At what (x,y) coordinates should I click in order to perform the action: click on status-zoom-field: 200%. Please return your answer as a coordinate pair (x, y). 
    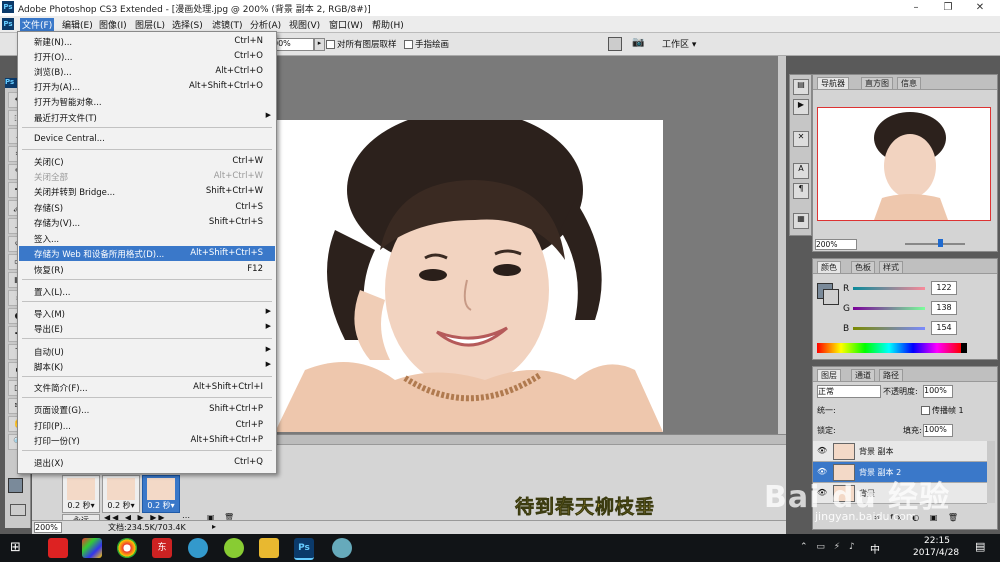
    Looking at the image, I should click on (48, 527).